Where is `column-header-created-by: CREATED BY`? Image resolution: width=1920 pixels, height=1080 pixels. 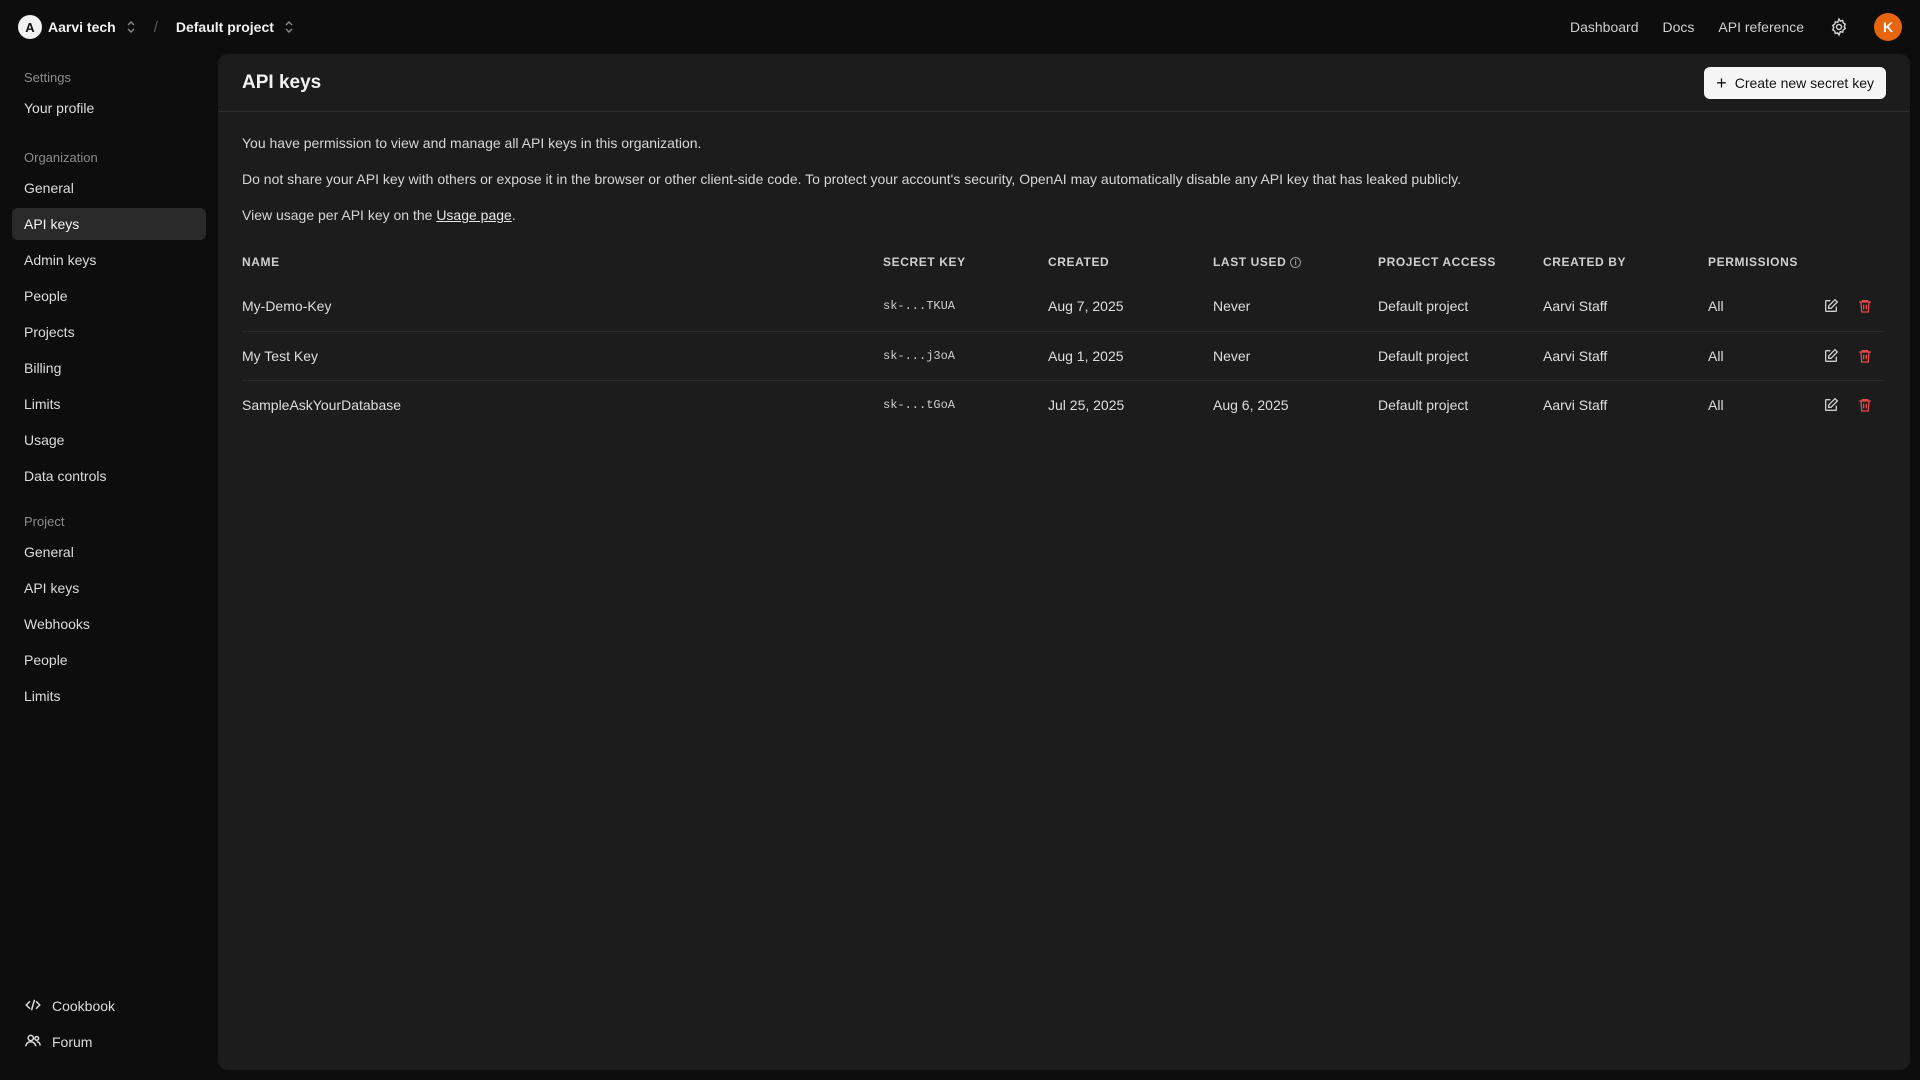 column-header-created-by: CREATED BY is located at coordinates (1585, 262).